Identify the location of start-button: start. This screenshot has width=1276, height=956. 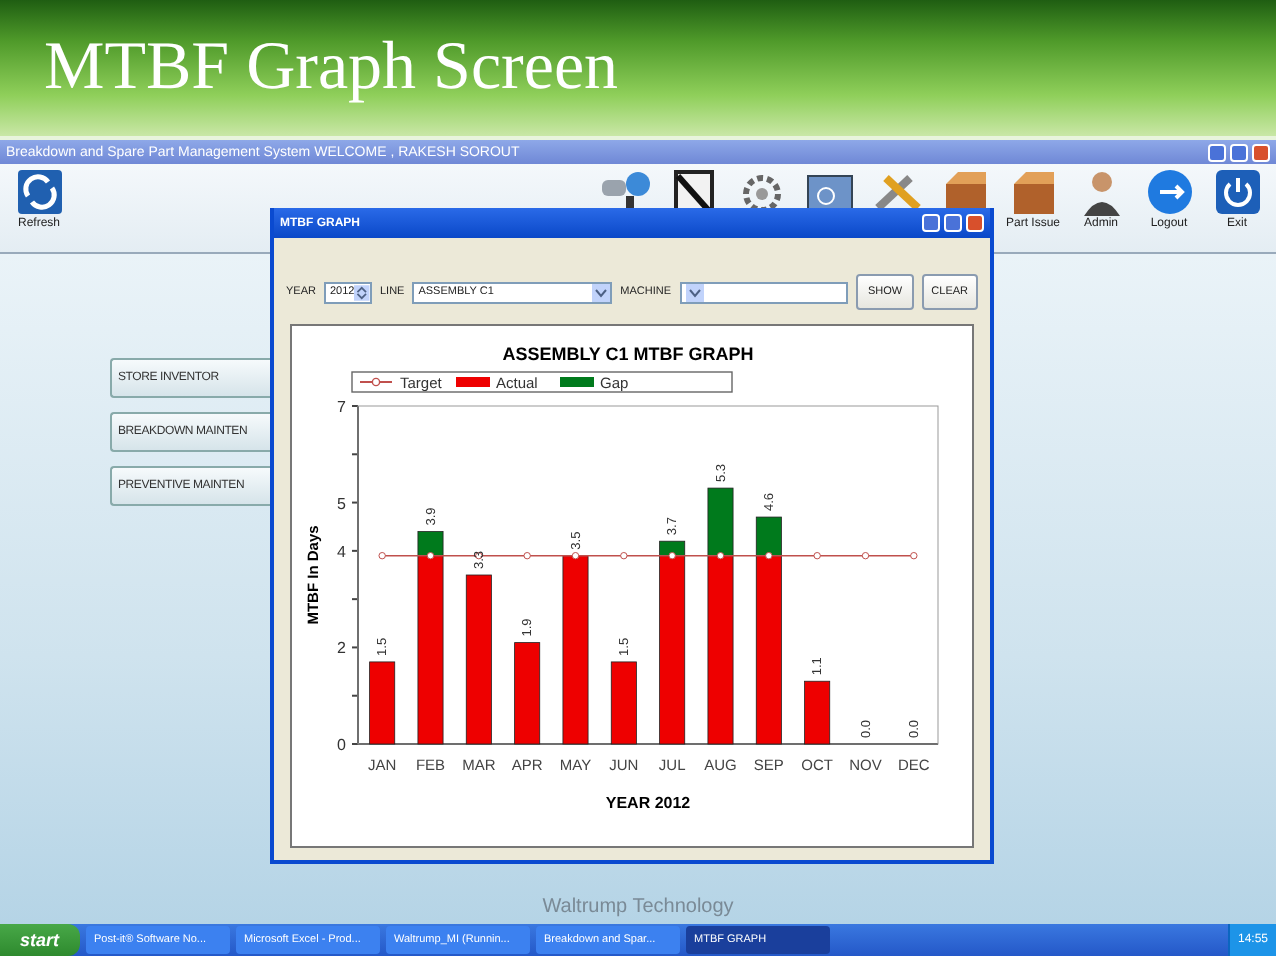
(40, 940).